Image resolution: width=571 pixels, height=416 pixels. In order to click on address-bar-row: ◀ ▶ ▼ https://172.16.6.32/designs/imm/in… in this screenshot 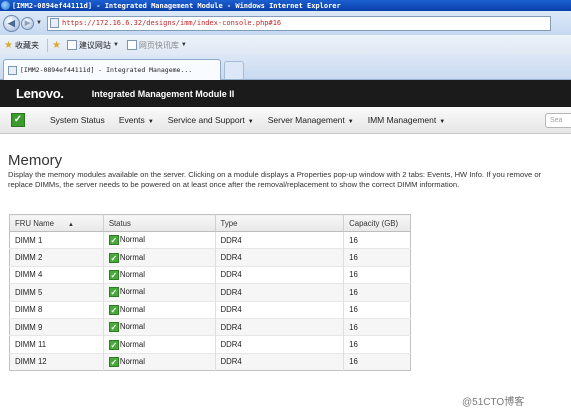, I will do `click(285, 23)`.